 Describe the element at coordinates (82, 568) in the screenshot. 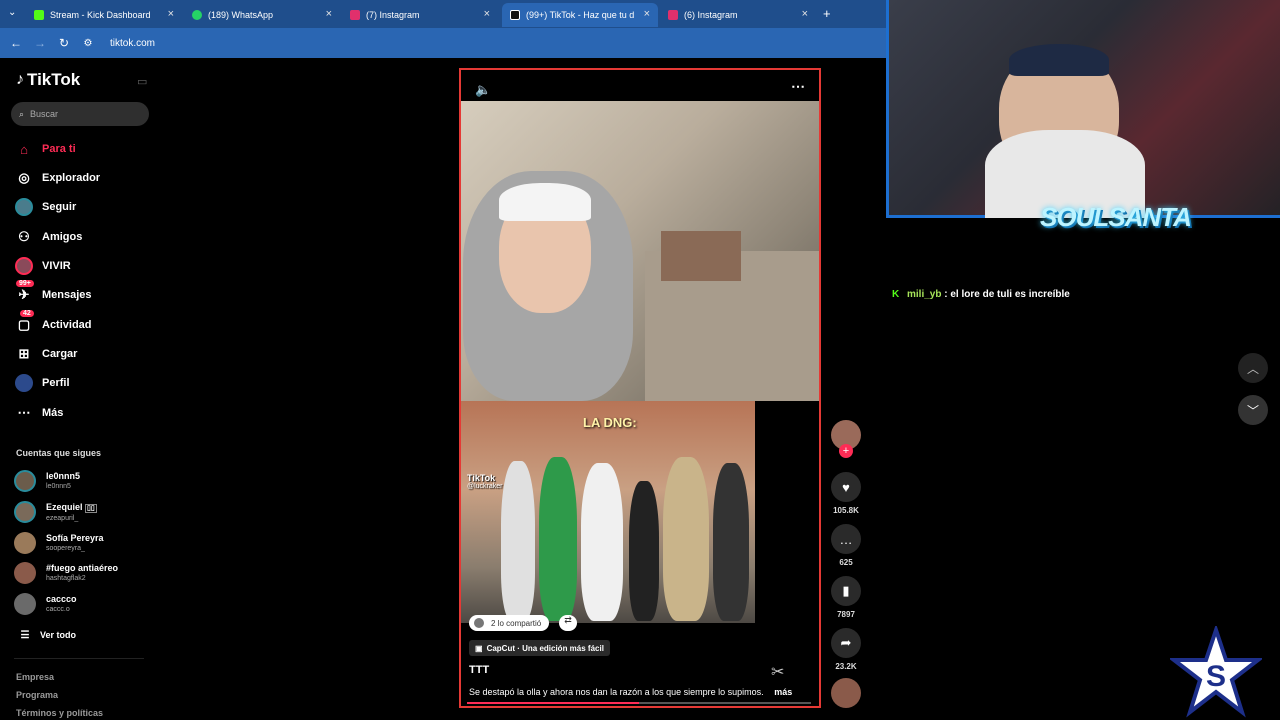

I see `account-name: #fuego antiaéreo` at that location.